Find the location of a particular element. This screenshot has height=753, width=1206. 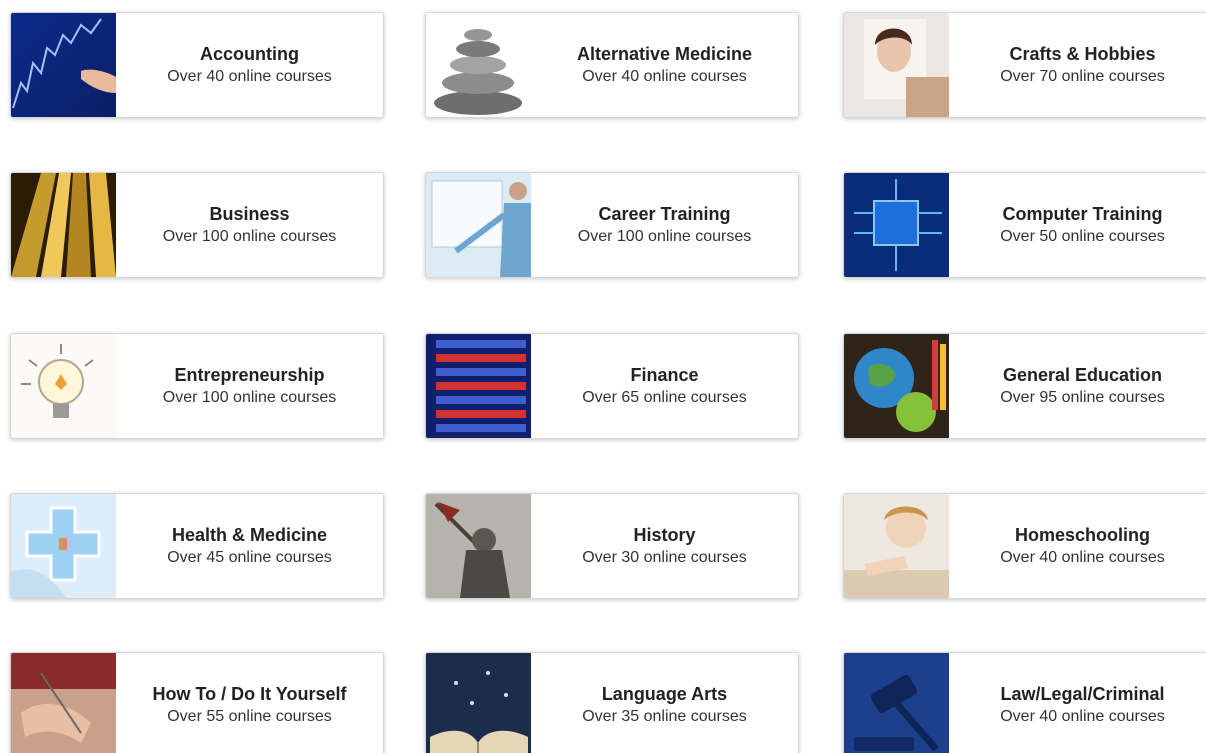

category-card-entrepreneurship: Entrepreneurship Over 100 online courses is located at coordinates (197, 386).